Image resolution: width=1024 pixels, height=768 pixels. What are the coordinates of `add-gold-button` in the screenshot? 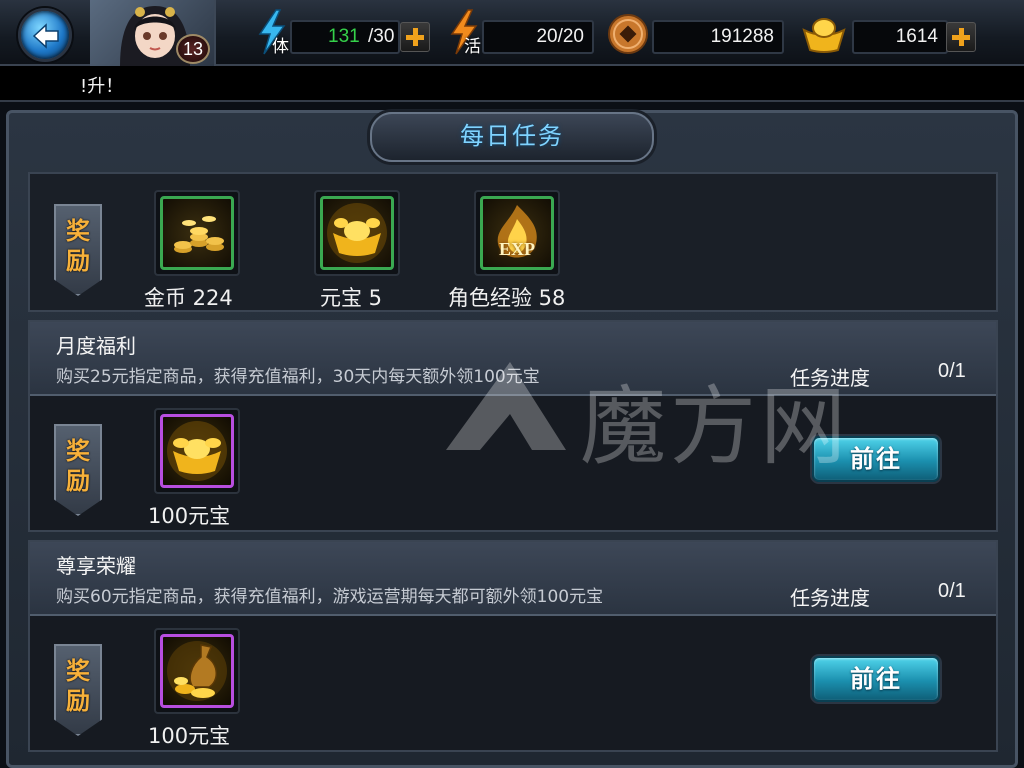 It's located at (961, 37).